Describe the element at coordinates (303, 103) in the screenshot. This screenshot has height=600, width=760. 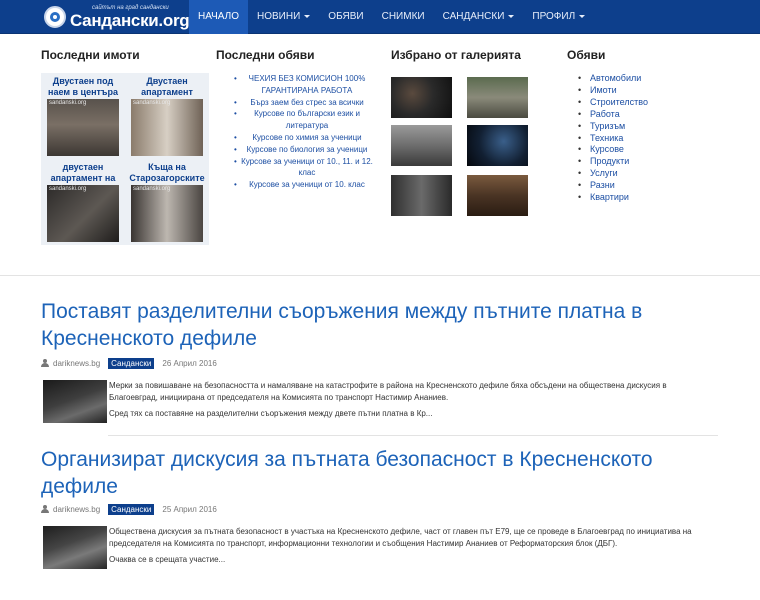
I see `ad-link: Бърз заем без стрес за всички` at that location.